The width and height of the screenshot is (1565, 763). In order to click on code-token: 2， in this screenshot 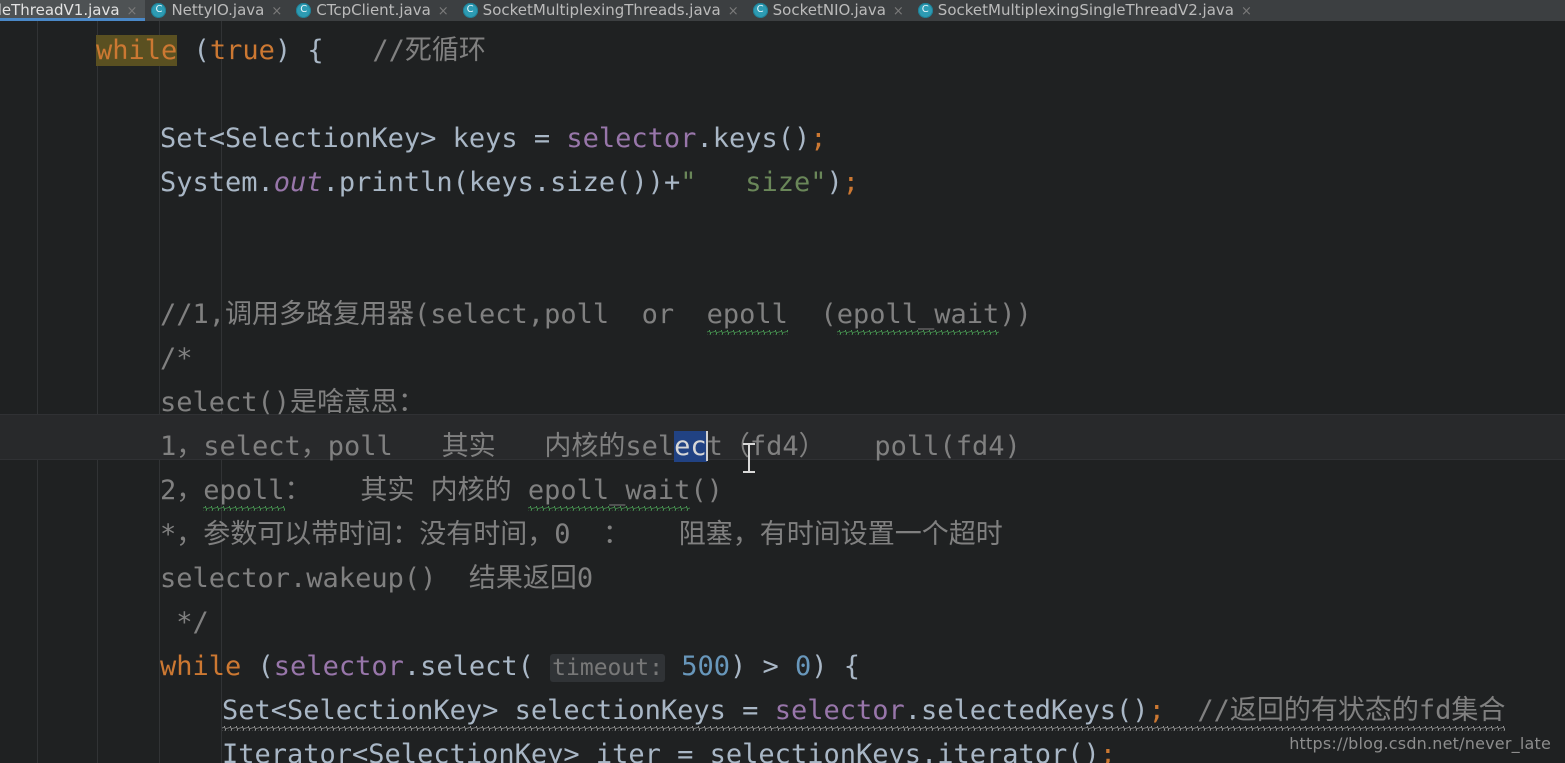, I will do `click(182, 490)`.